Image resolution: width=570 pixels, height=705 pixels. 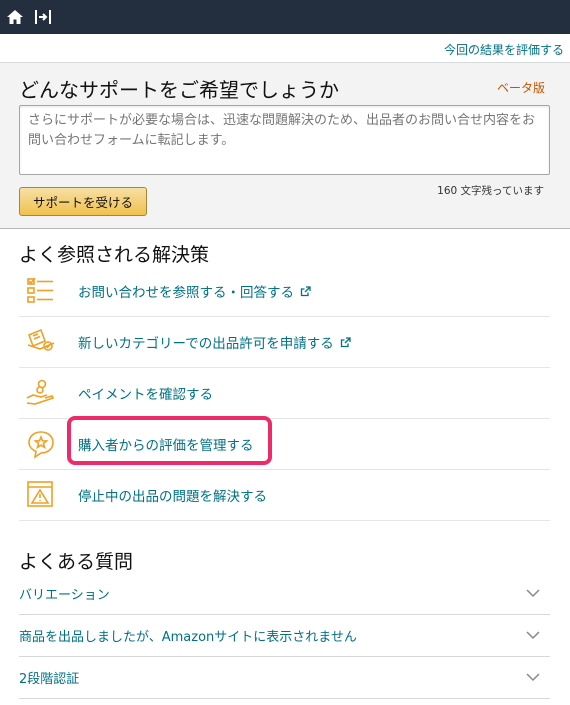 I want to click on faq-item: 2段階認証, so click(x=284, y=678).